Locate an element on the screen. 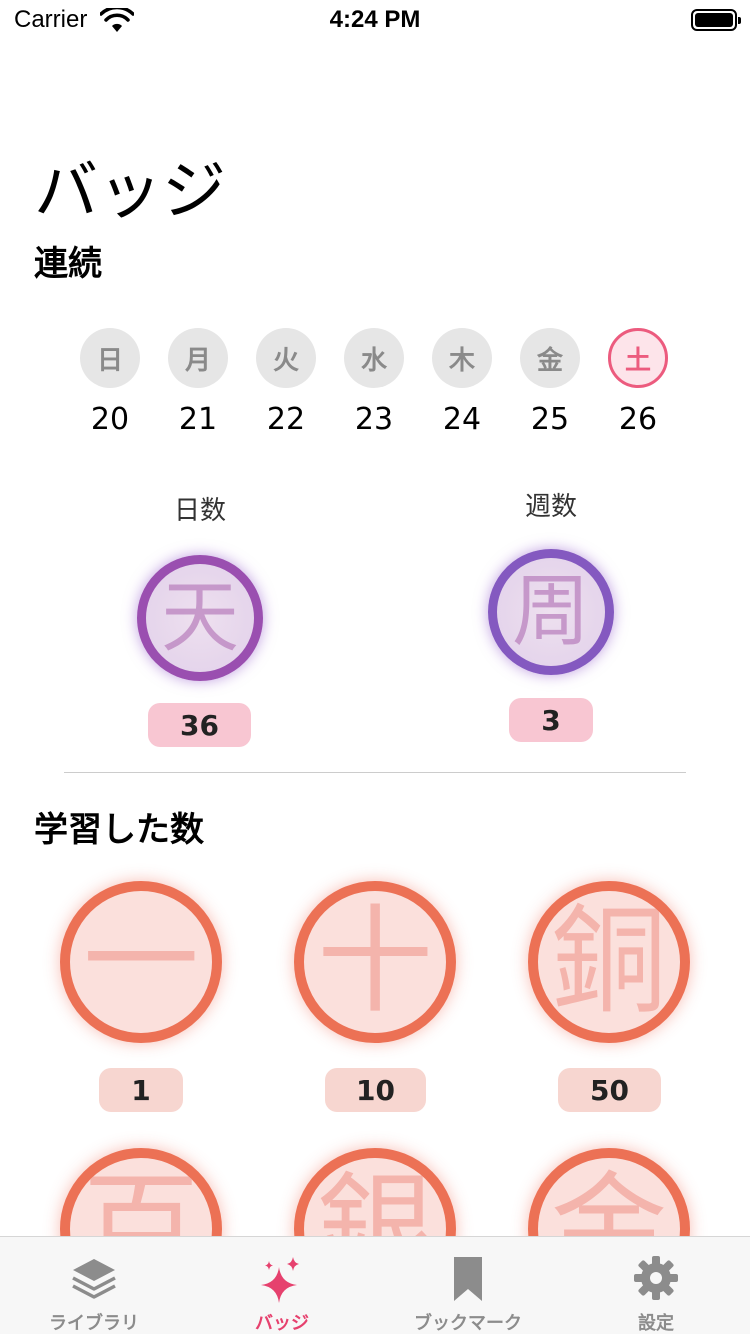 This screenshot has height=1334, width=750. day-date: 23 is located at coordinates (374, 419).